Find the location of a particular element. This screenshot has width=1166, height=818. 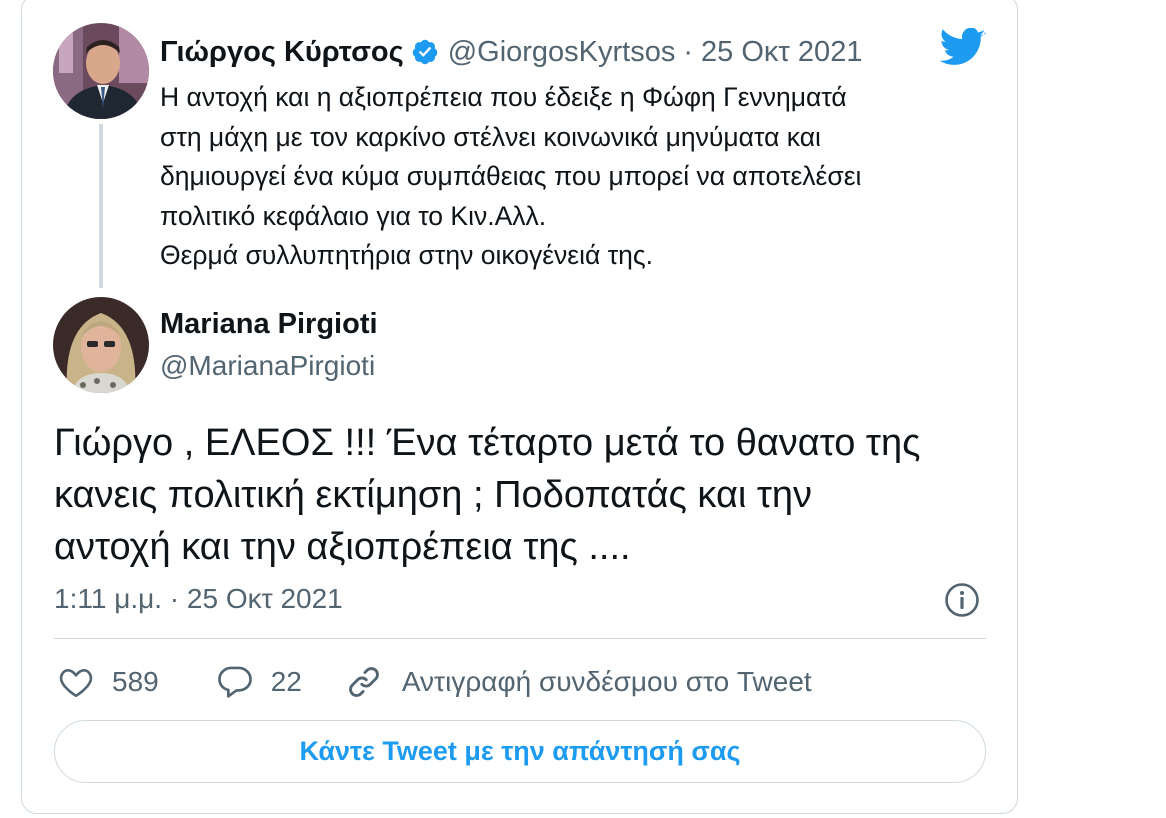

quoted-author-avatar is located at coordinates (101, 71).